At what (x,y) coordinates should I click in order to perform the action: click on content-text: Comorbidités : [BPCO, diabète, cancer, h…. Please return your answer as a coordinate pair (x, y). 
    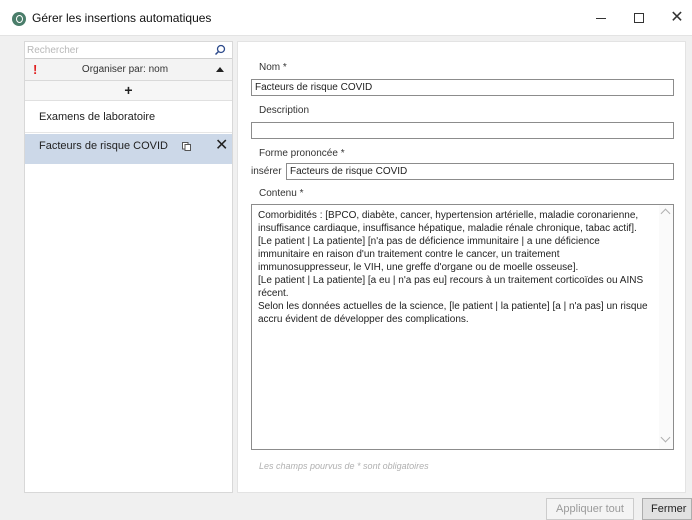
    Looking at the image, I should click on (456, 267).